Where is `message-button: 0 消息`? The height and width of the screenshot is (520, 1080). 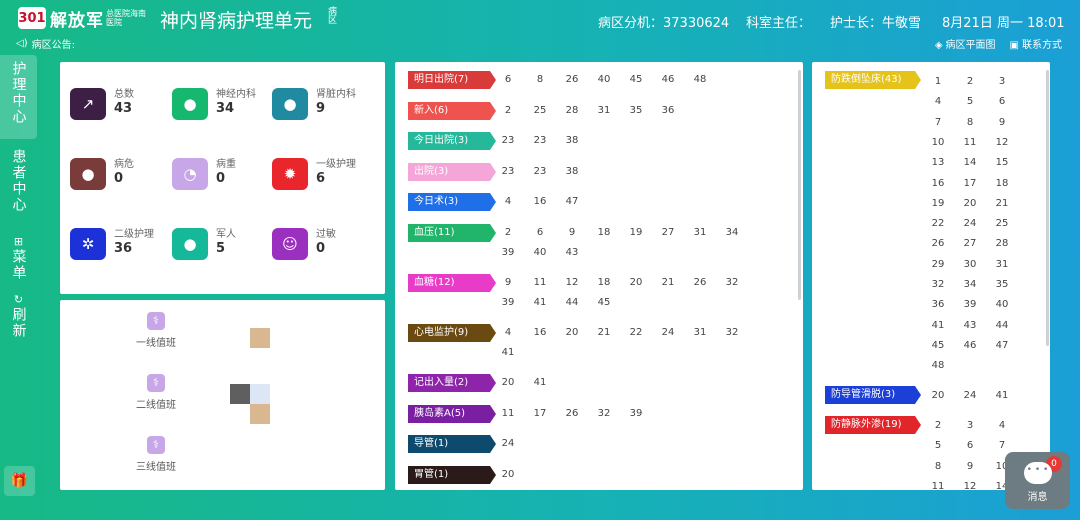 message-button: 0 消息 is located at coordinates (1037, 480).